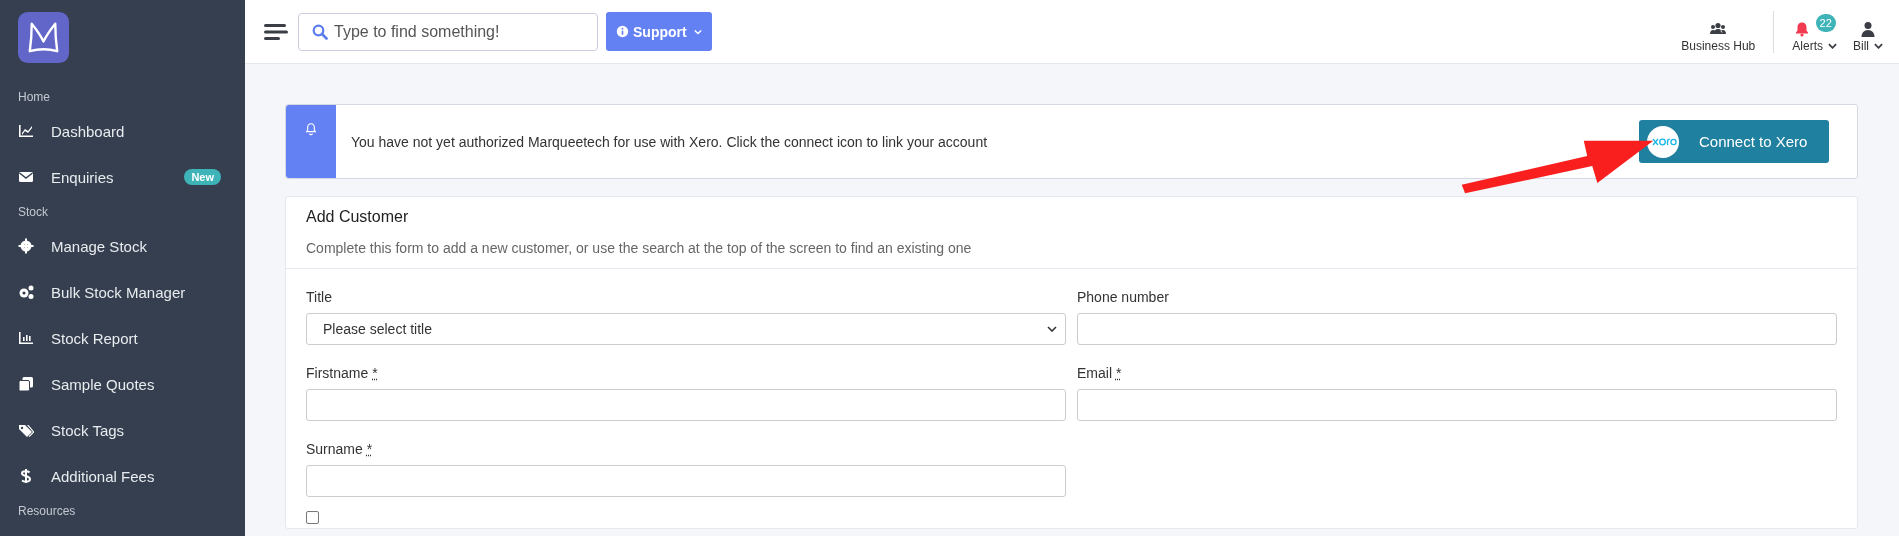  What do you see at coordinates (320, 31) in the screenshot?
I see `search-icon` at bounding box center [320, 31].